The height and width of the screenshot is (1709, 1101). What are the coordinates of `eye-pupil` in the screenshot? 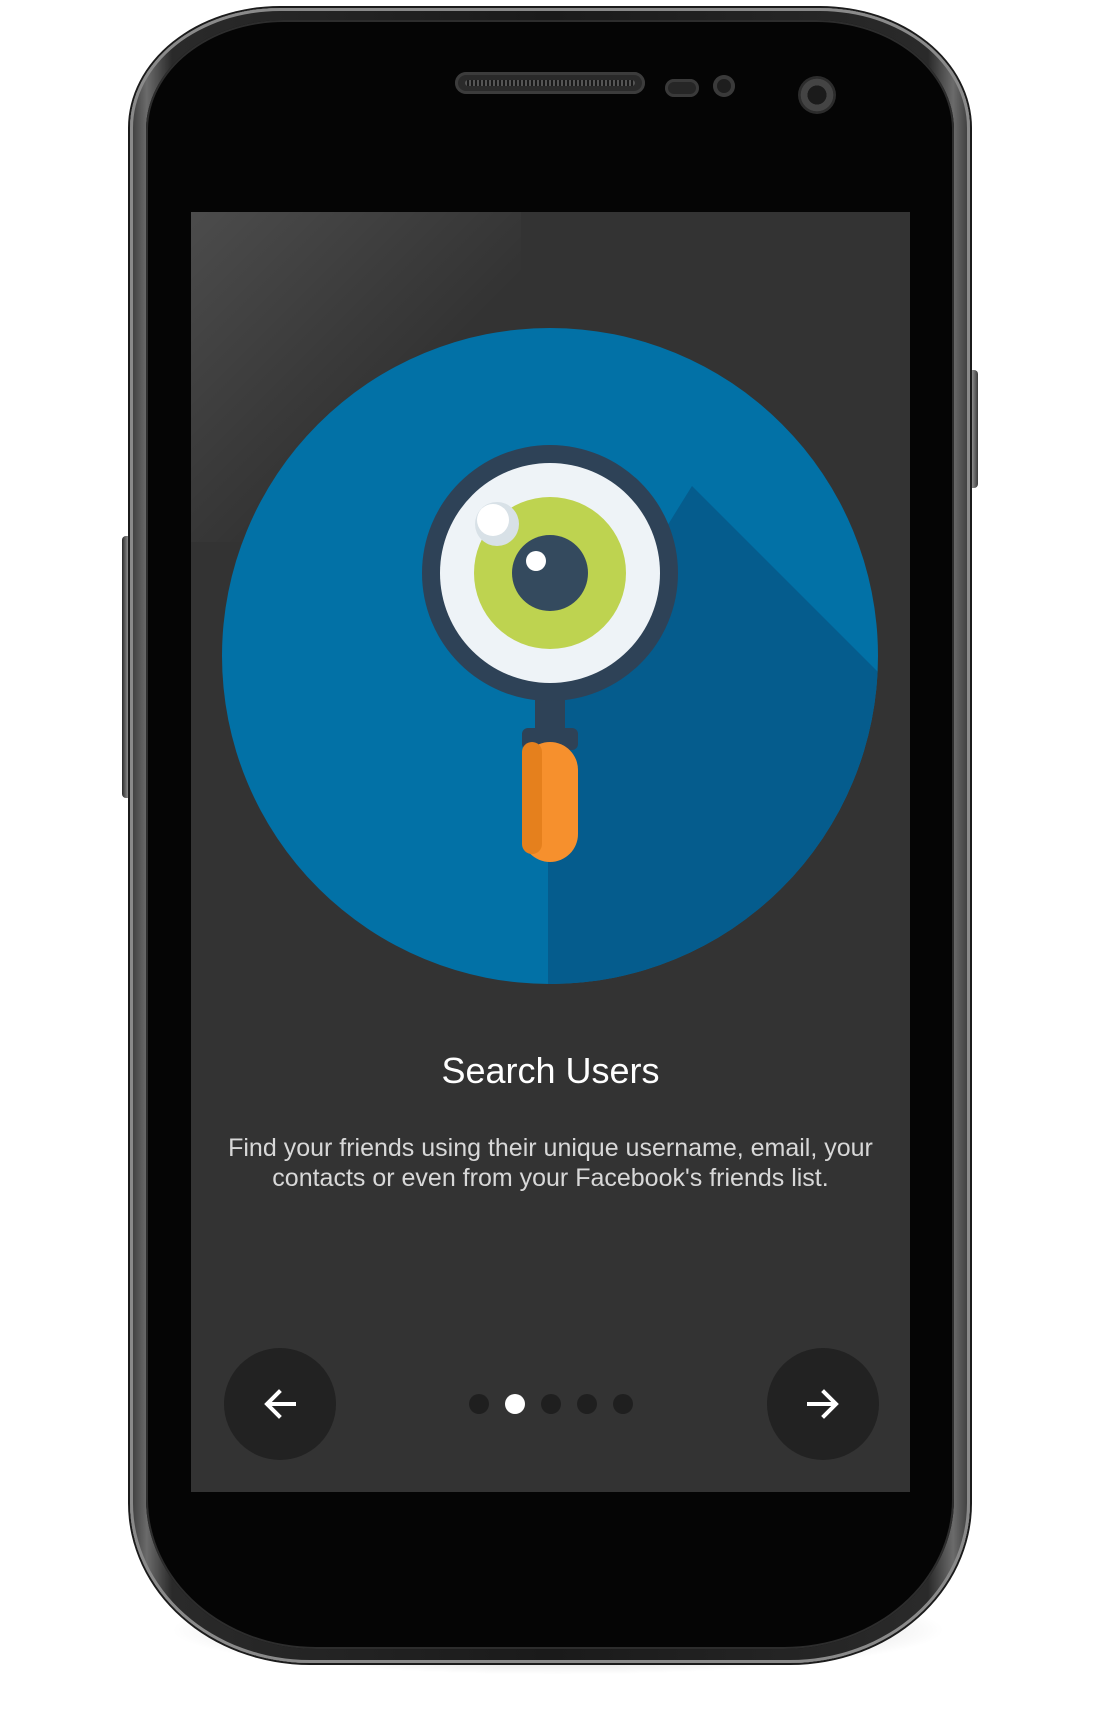 It's located at (550, 573).